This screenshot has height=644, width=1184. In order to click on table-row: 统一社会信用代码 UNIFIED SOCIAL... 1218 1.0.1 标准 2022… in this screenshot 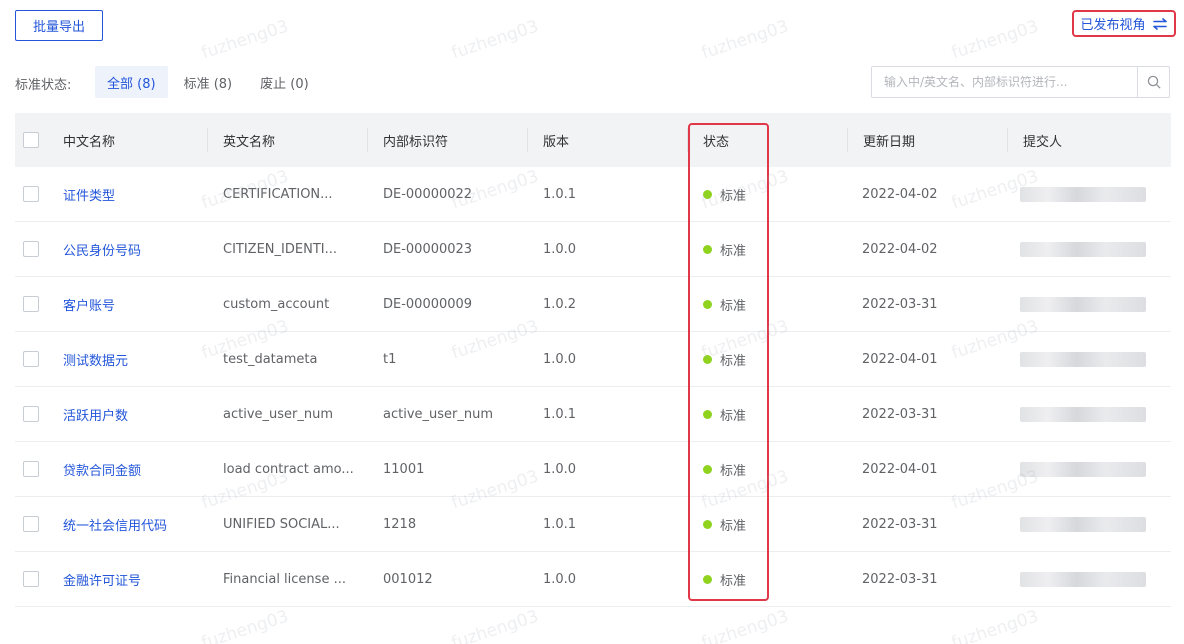, I will do `click(593, 524)`.